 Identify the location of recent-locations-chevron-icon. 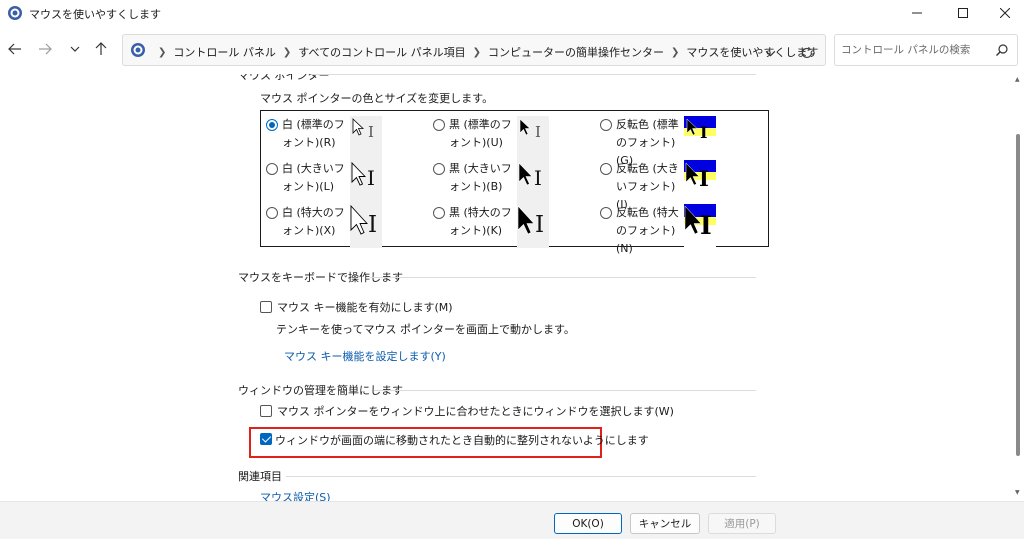
(75, 49).